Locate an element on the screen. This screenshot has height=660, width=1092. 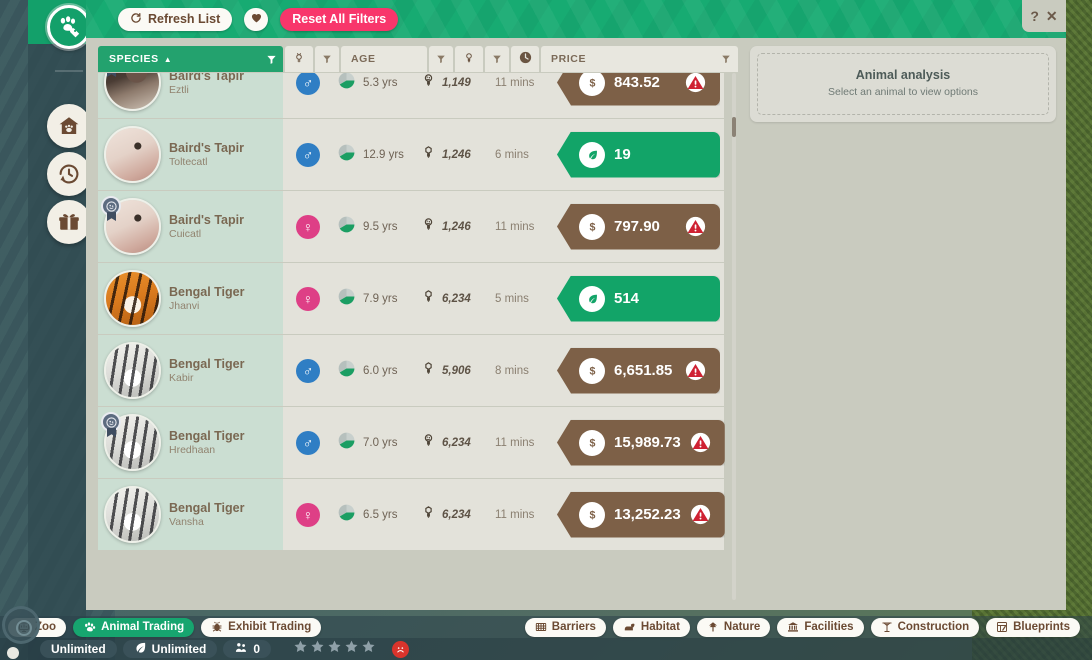
rail-item-gifts is located at coordinates (69, 222).